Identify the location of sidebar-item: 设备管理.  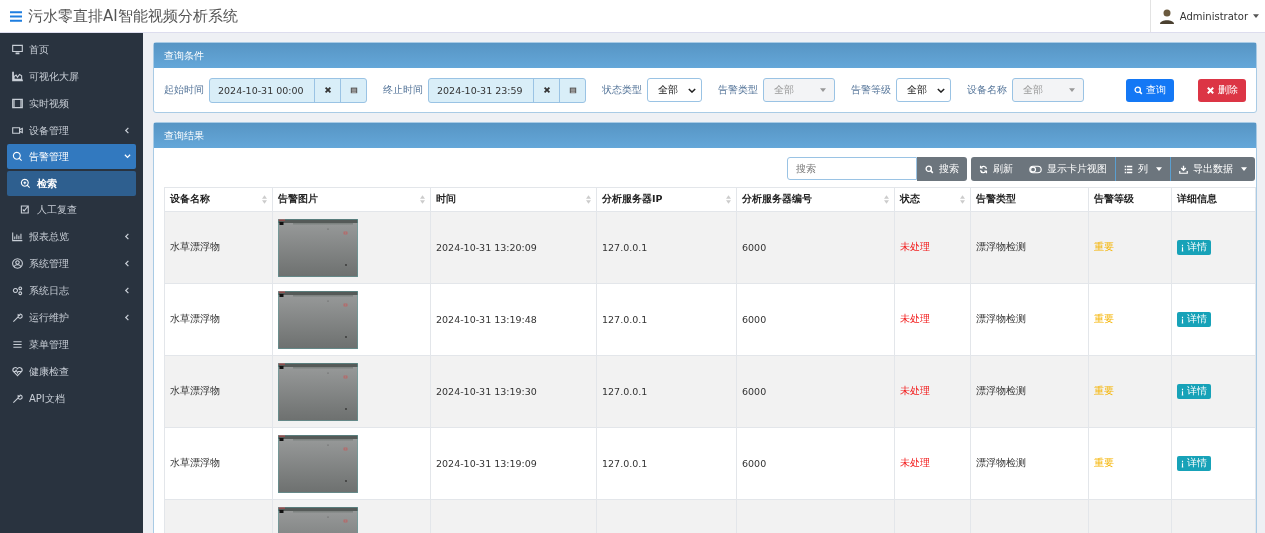
(71, 130).